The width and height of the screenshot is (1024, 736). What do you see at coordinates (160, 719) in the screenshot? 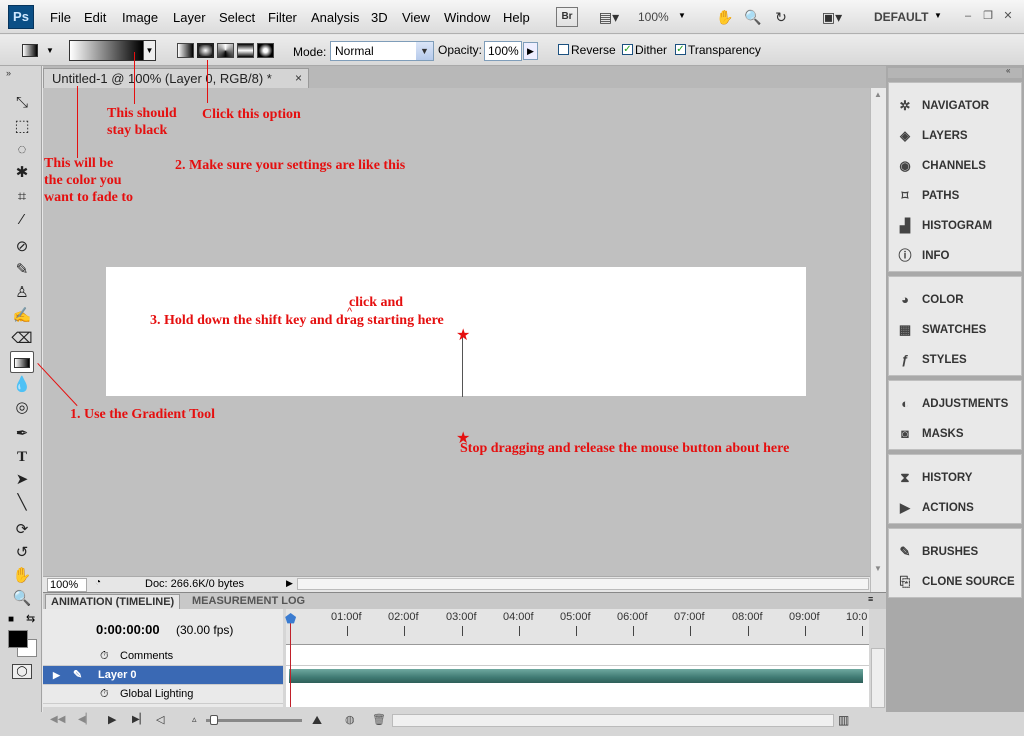
I see `audio-icon: ◁` at bounding box center [160, 719].